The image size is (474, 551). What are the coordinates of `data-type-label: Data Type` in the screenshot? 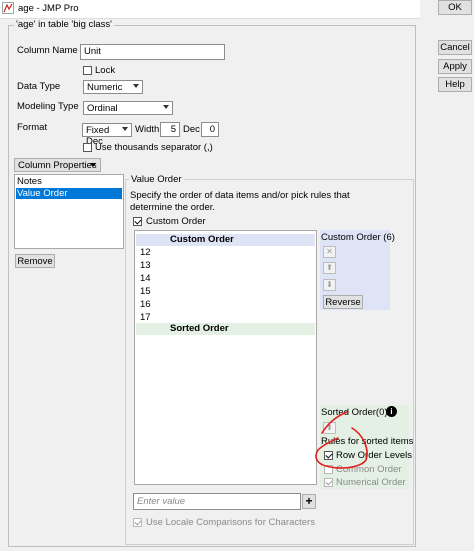 It's located at (39, 86).